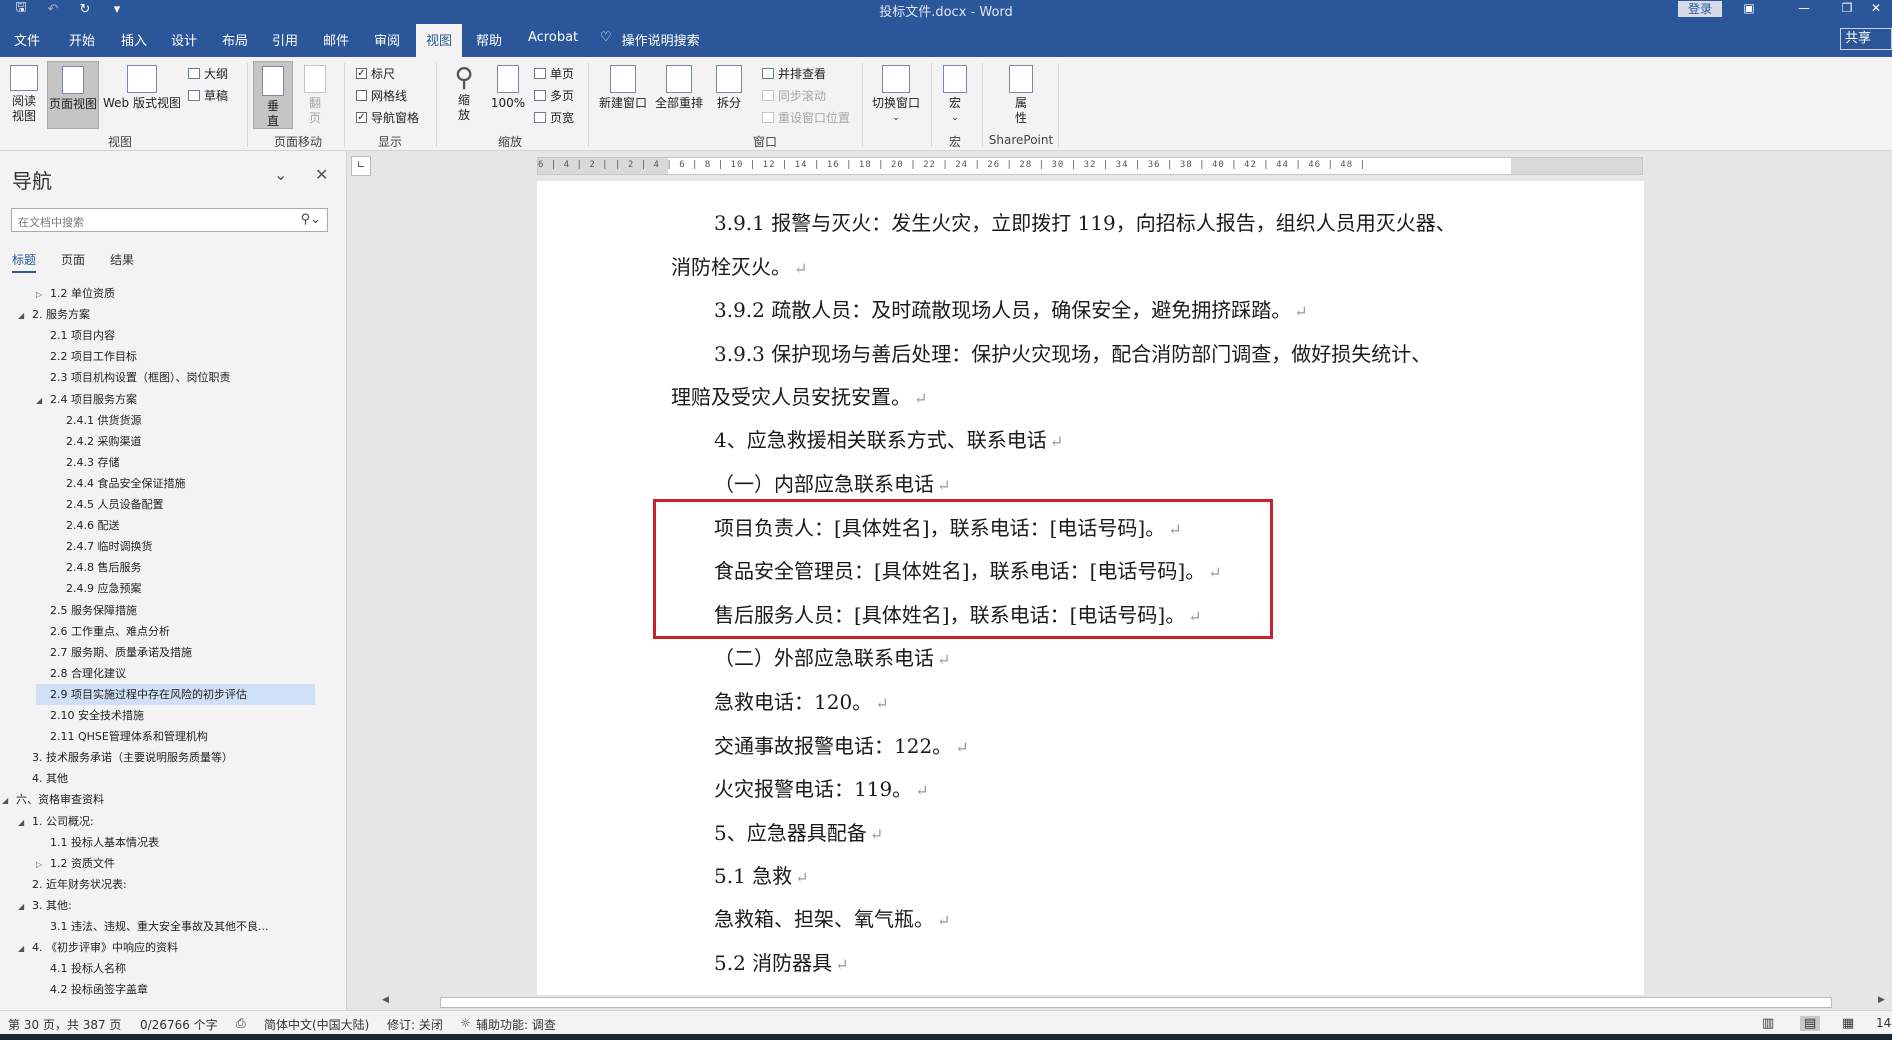  Describe the element at coordinates (387, 117) in the screenshot. I see `nav-pane-checkbox: ✓ 导航窗格` at that location.